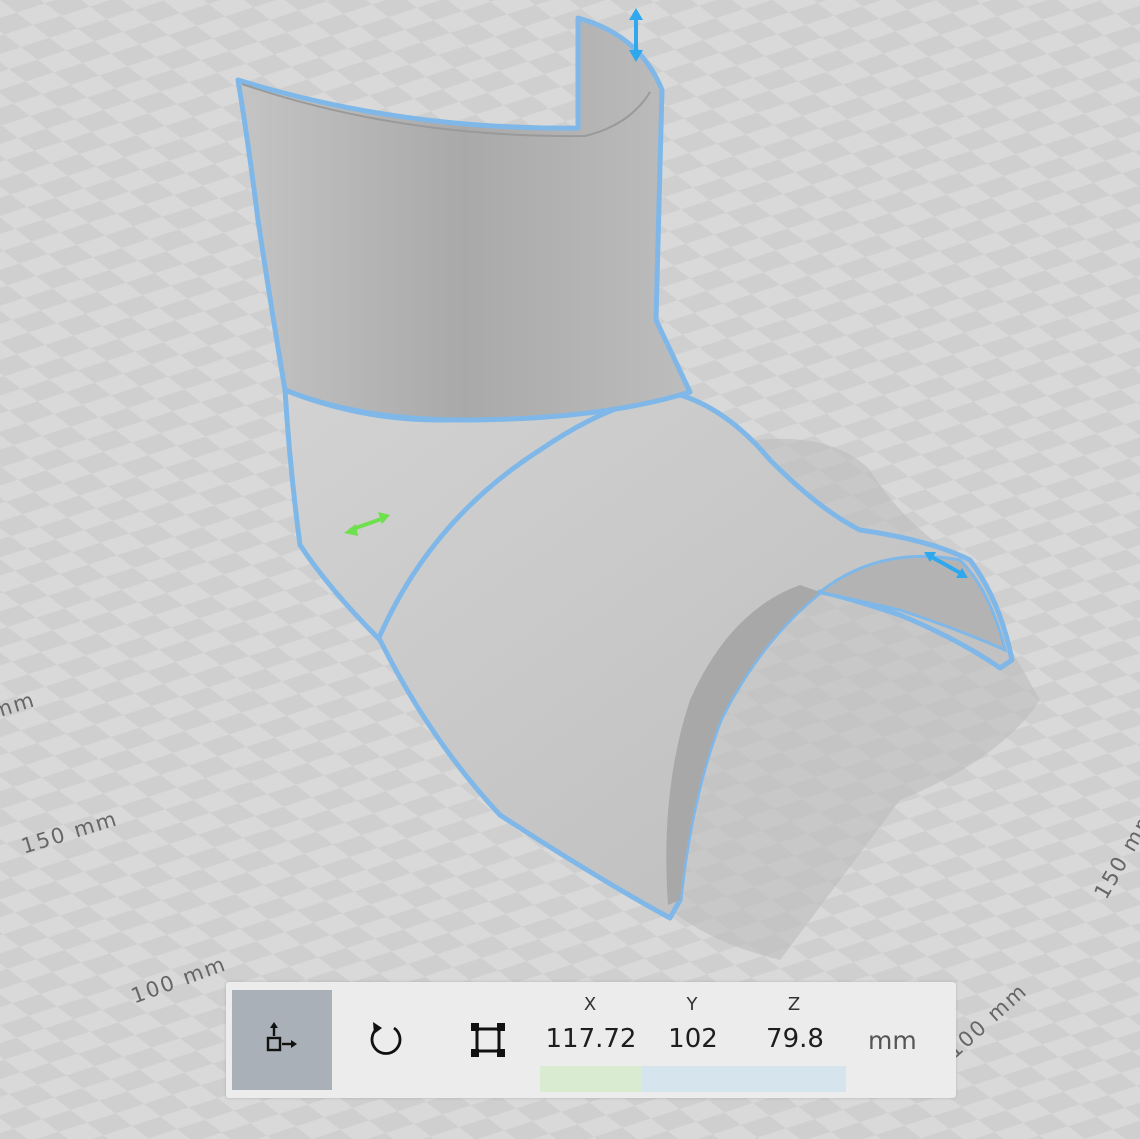 The height and width of the screenshot is (1139, 1140). Describe the element at coordinates (795, 1039) in the screenshot. I see `z-value-field: 79.8` at that location.